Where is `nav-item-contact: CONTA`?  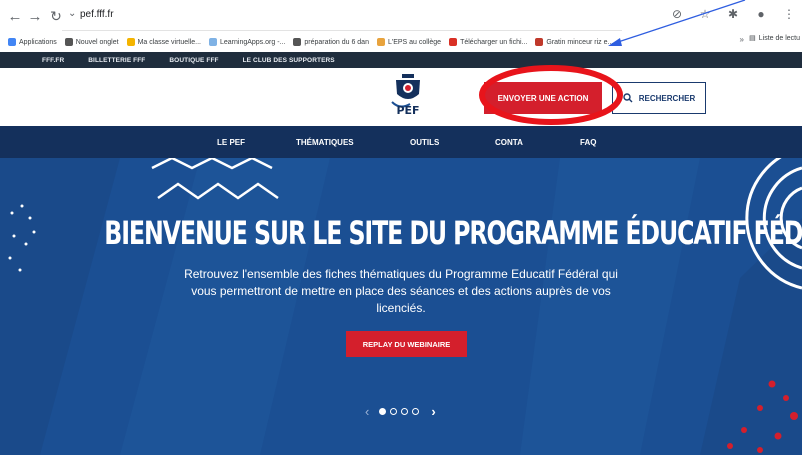 nav-item-contact: CONTA is located at coordinates (509, 142).